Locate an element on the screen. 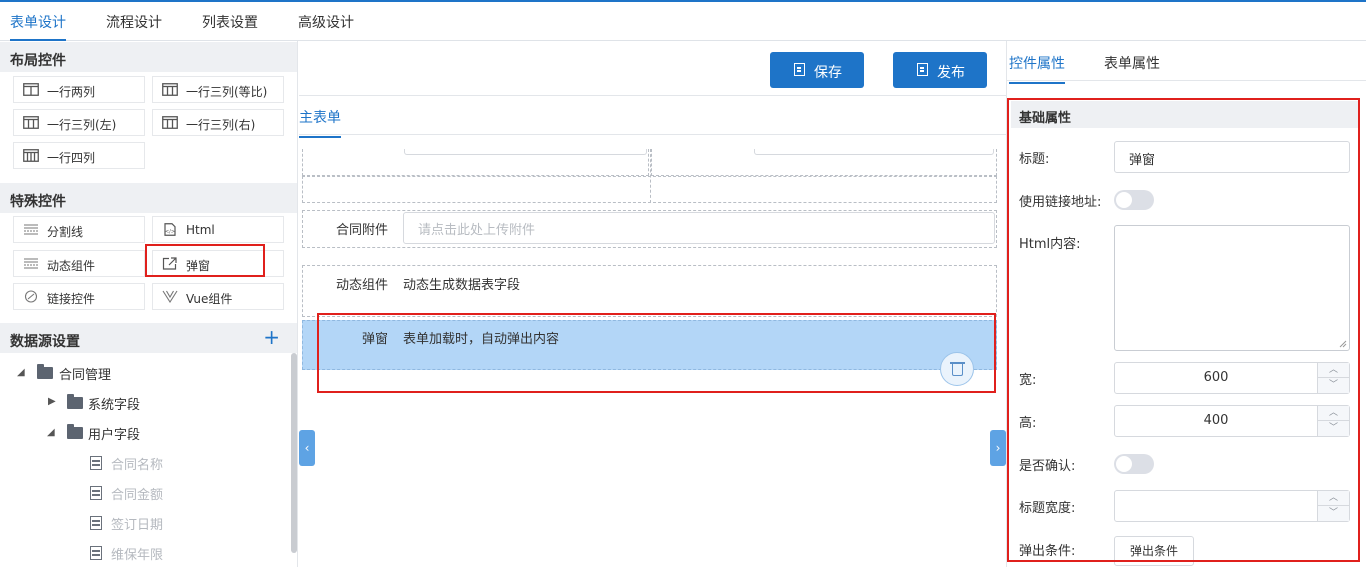 Image resolution: width=1366 pixels, height=567 pixels. publish-button: 发布 is located at coordinates (940, 70).